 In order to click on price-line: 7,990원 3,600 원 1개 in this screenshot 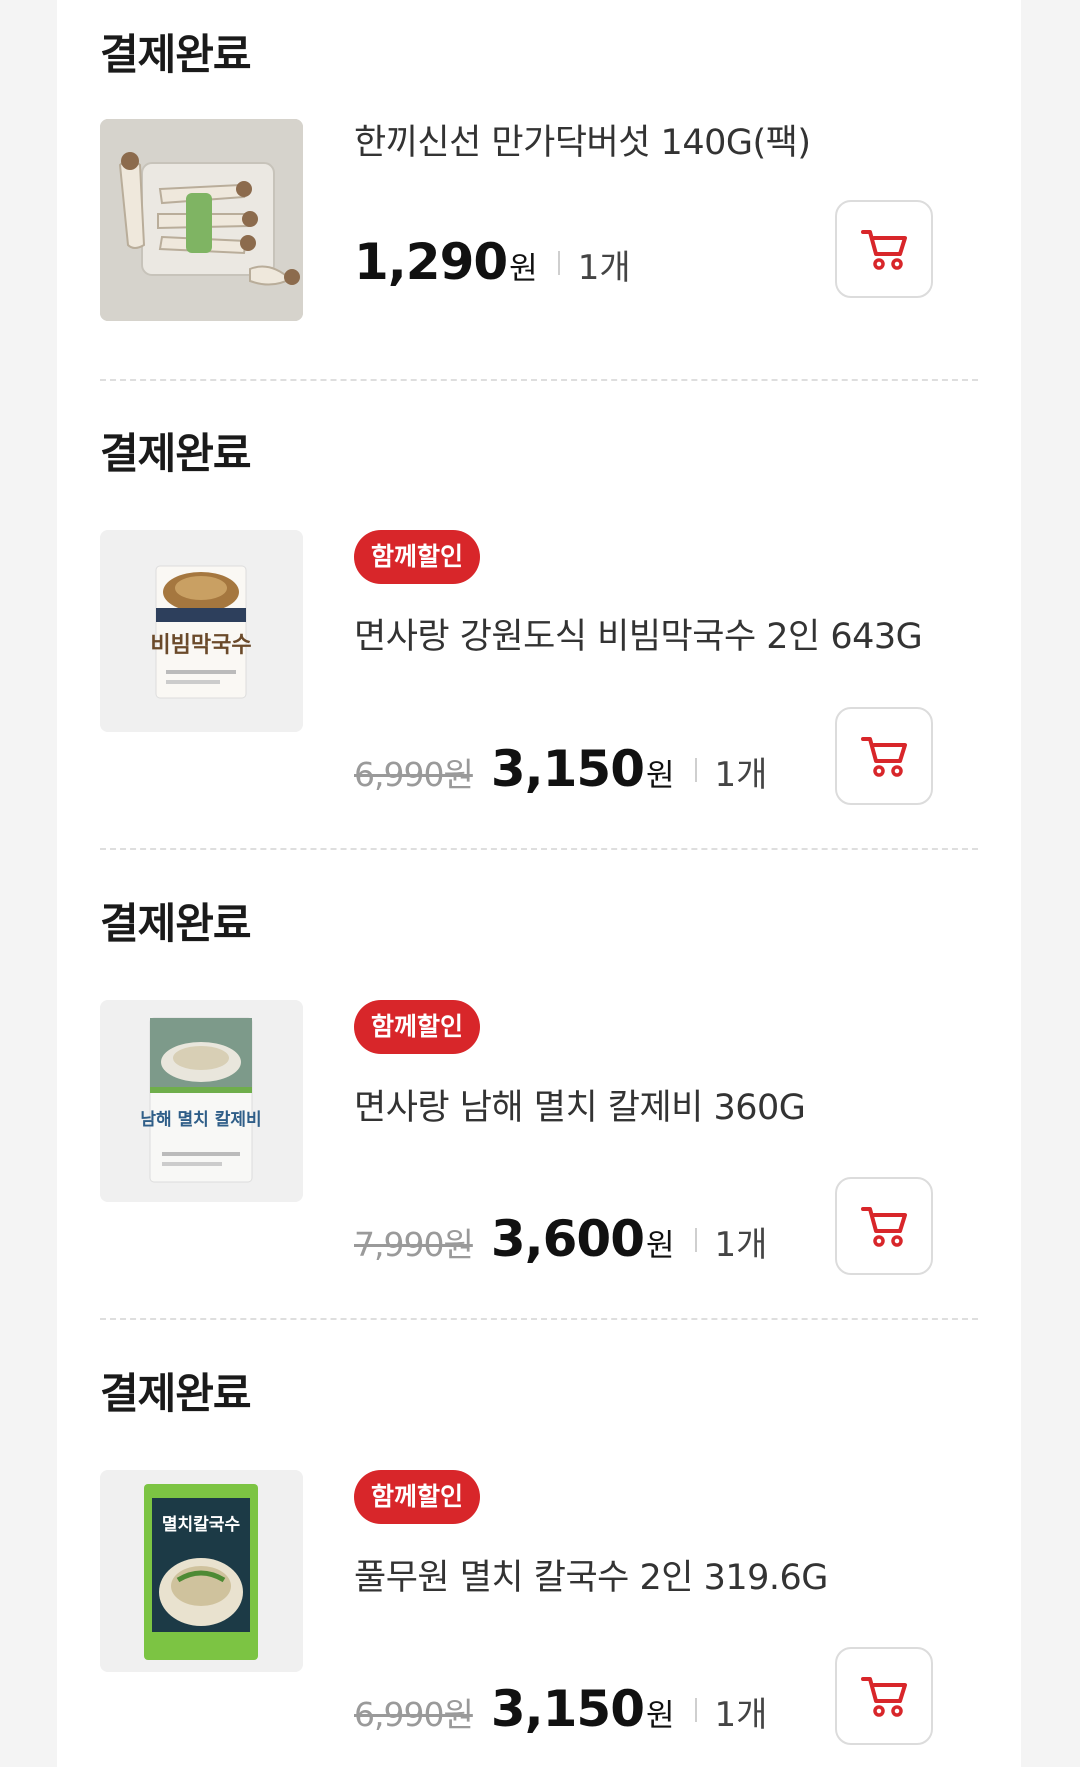, I will do `click(560, 1240)`.